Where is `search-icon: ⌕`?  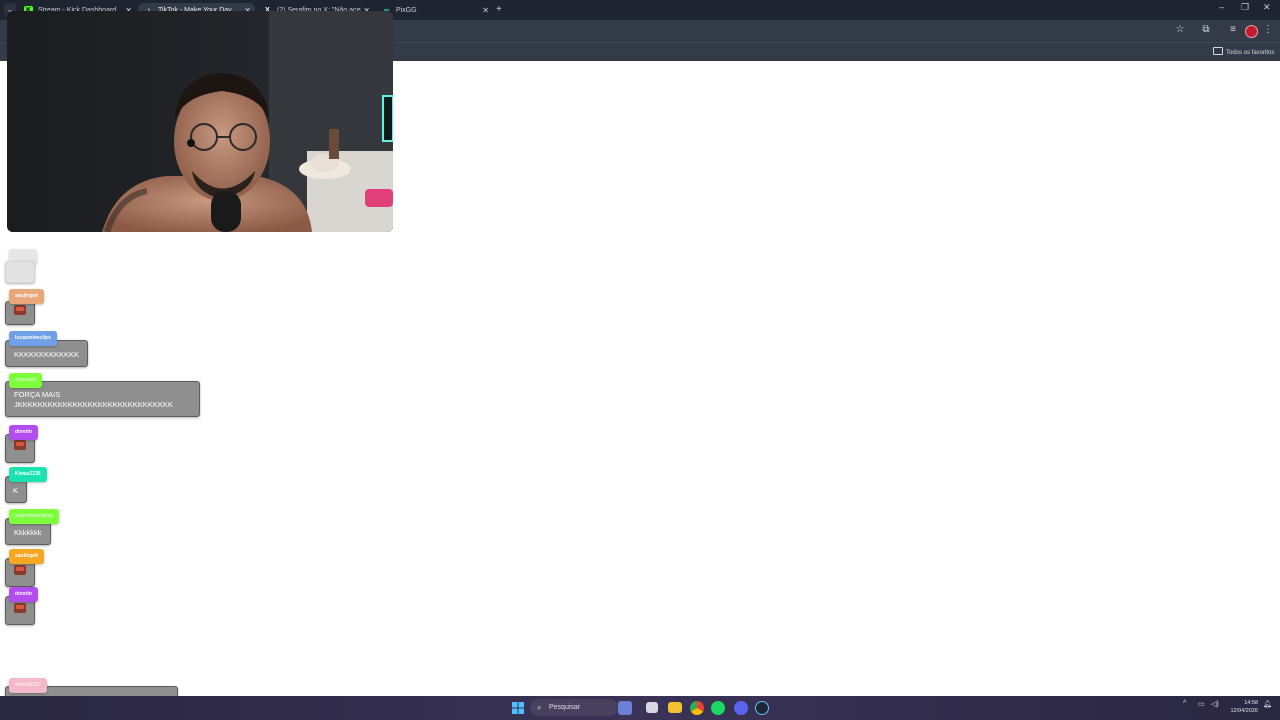
search-icon: ⌕ is located at coordinates (539, 707).